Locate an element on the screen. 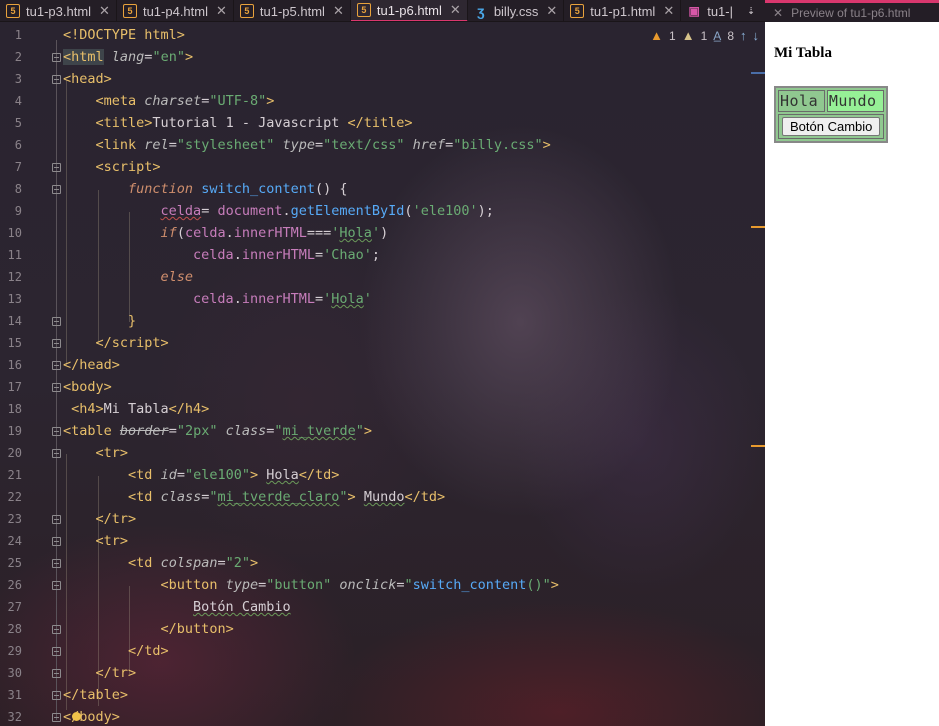 The image size is (939, 726). code-line: Botón Cambio is located at coordinates (177, 607).